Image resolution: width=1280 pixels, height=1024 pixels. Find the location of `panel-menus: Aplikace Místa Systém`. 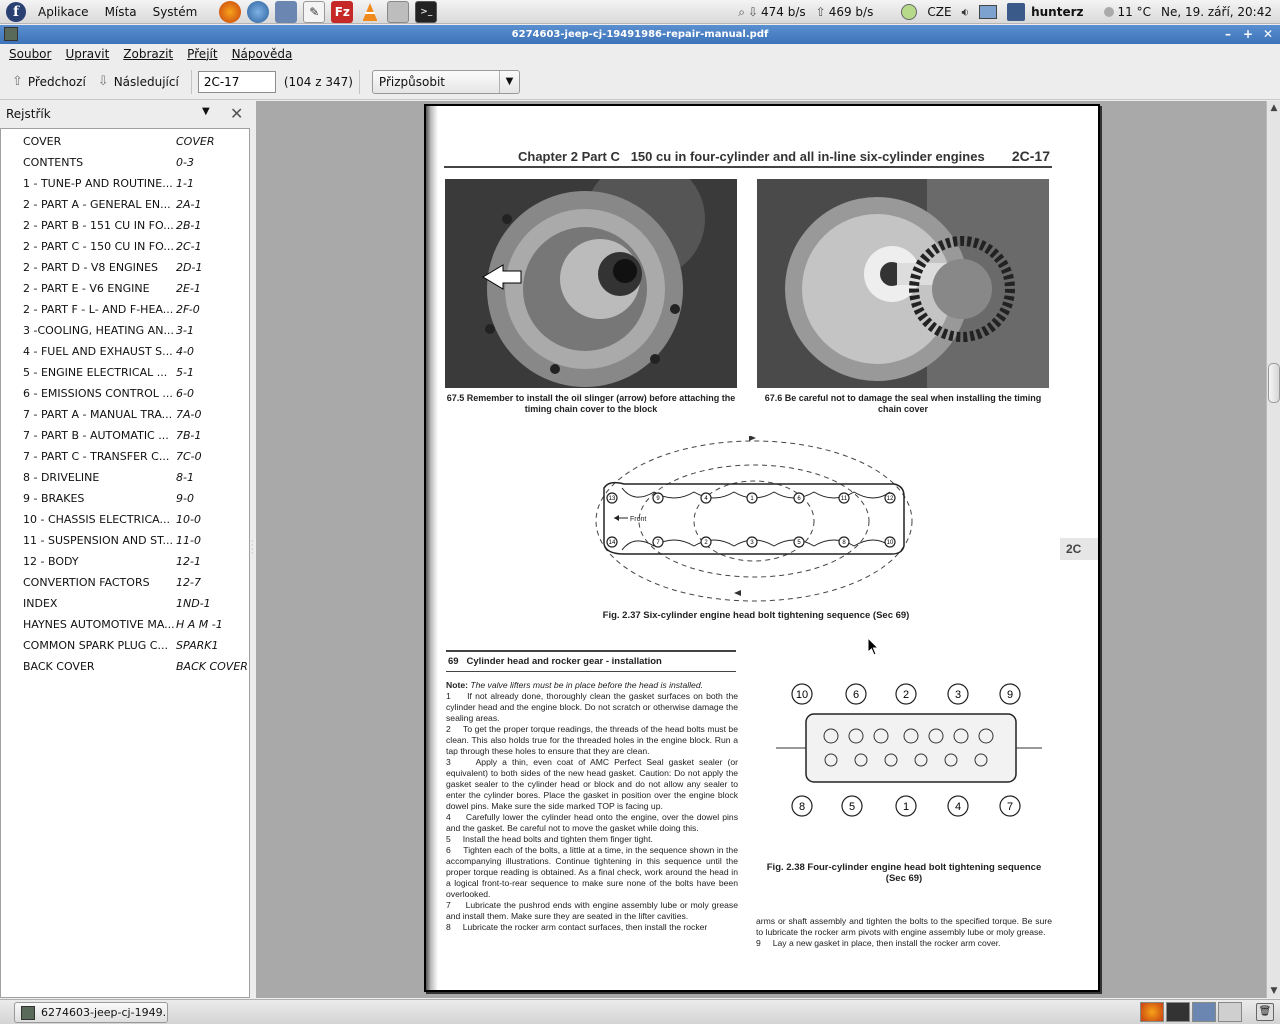

panel-menus: Aplikace Místa Systém is located at coordinates (117, 12).